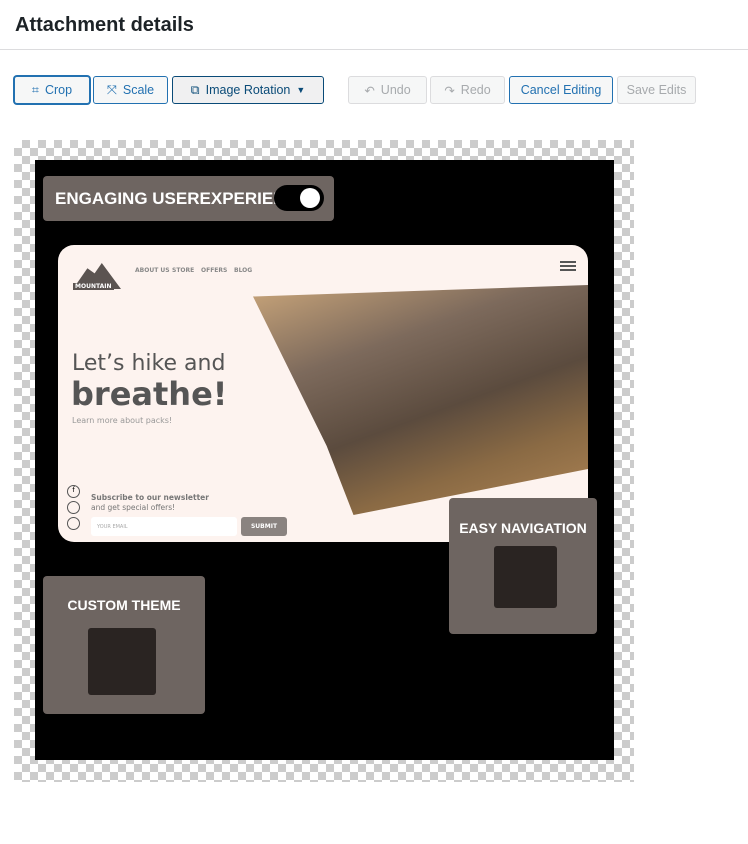  What do you see at coordinates (188, 198) in the screenshot?
I see `badge-engaging-ux: ENGAGING USEREXPERIENCE` at bounding box center [188, 198].